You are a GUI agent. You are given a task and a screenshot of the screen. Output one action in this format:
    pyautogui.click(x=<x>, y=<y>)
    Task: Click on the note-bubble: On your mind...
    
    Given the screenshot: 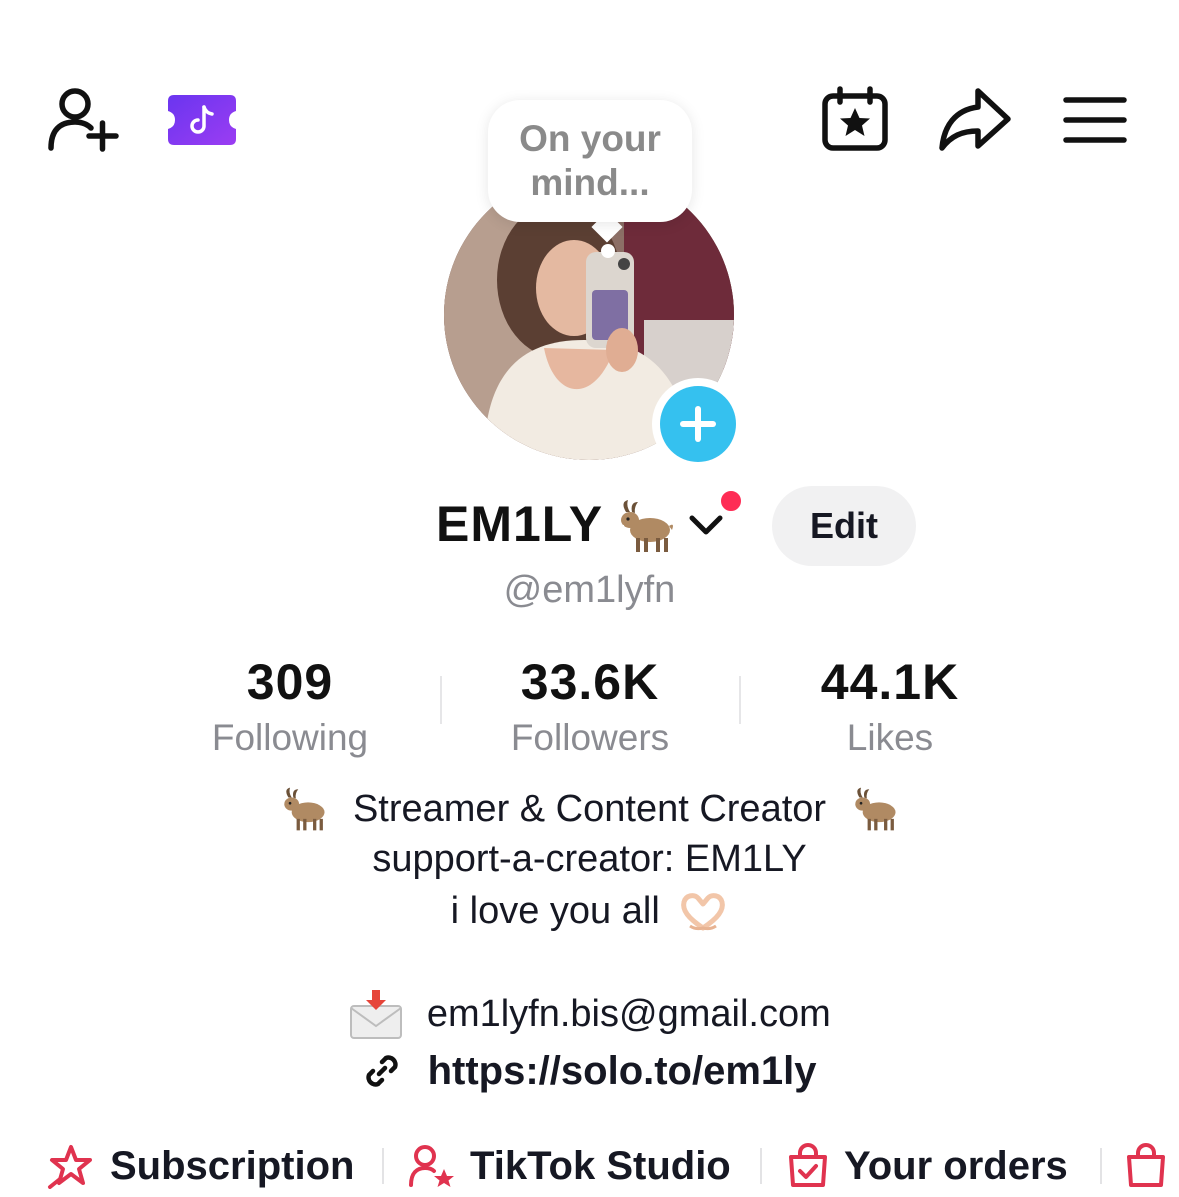 What is the action you would take?
    pyautogui.click(x=590, y=161)
    